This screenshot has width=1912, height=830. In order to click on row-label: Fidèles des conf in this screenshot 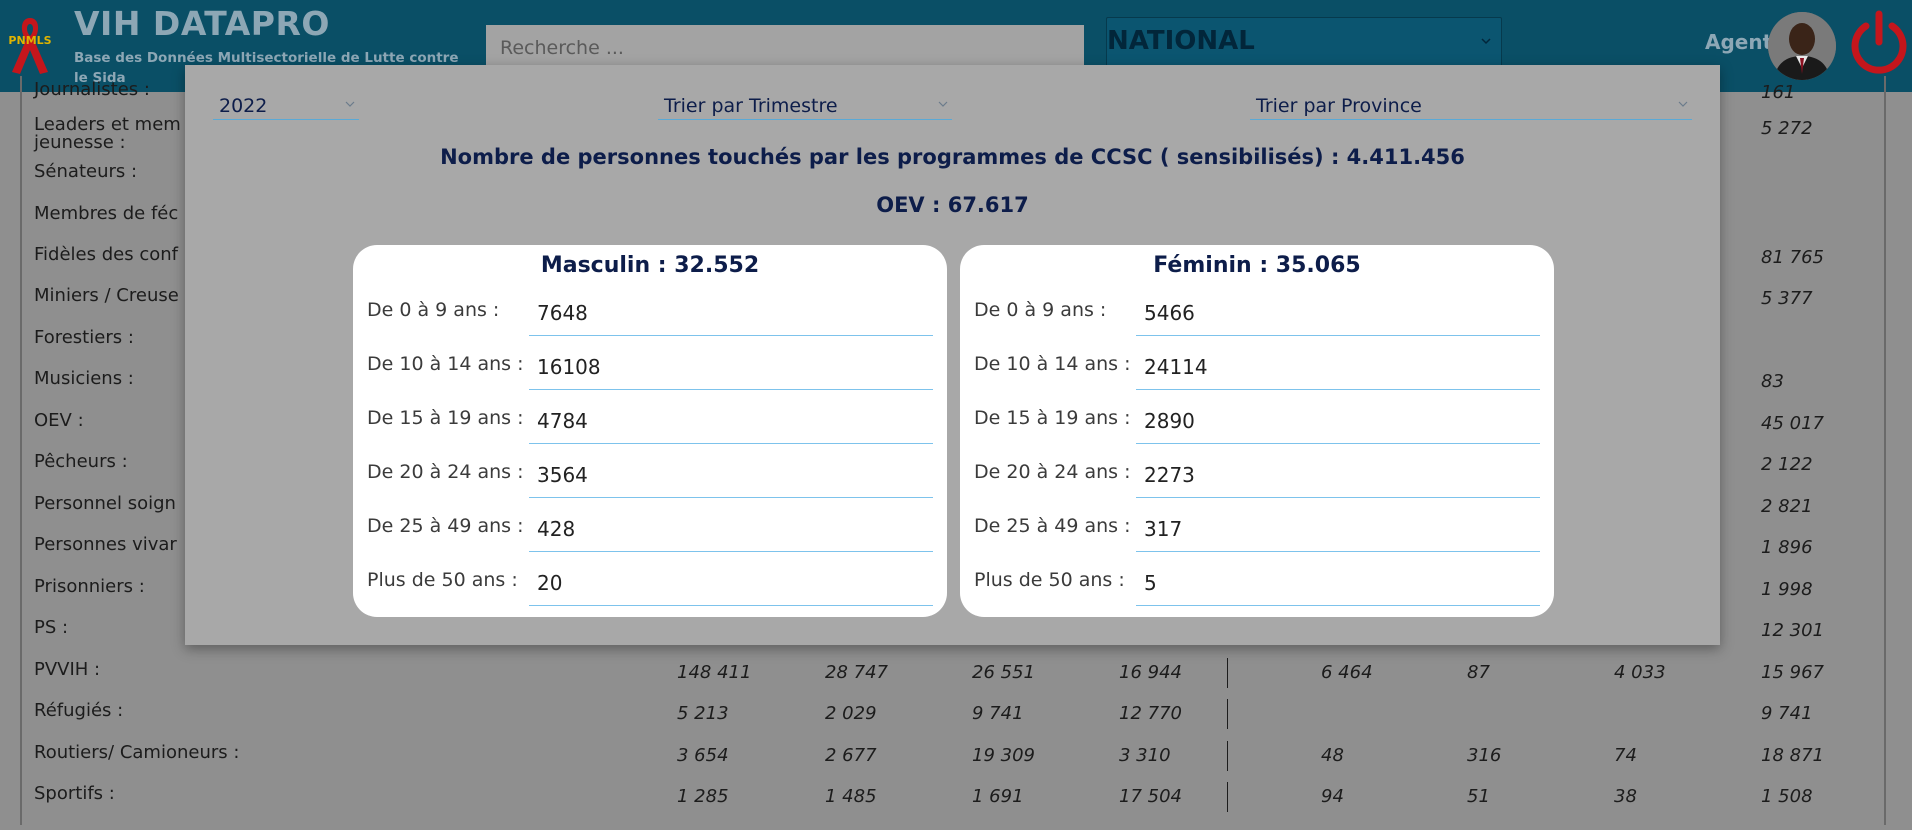, I will do `click(106, 254)`.